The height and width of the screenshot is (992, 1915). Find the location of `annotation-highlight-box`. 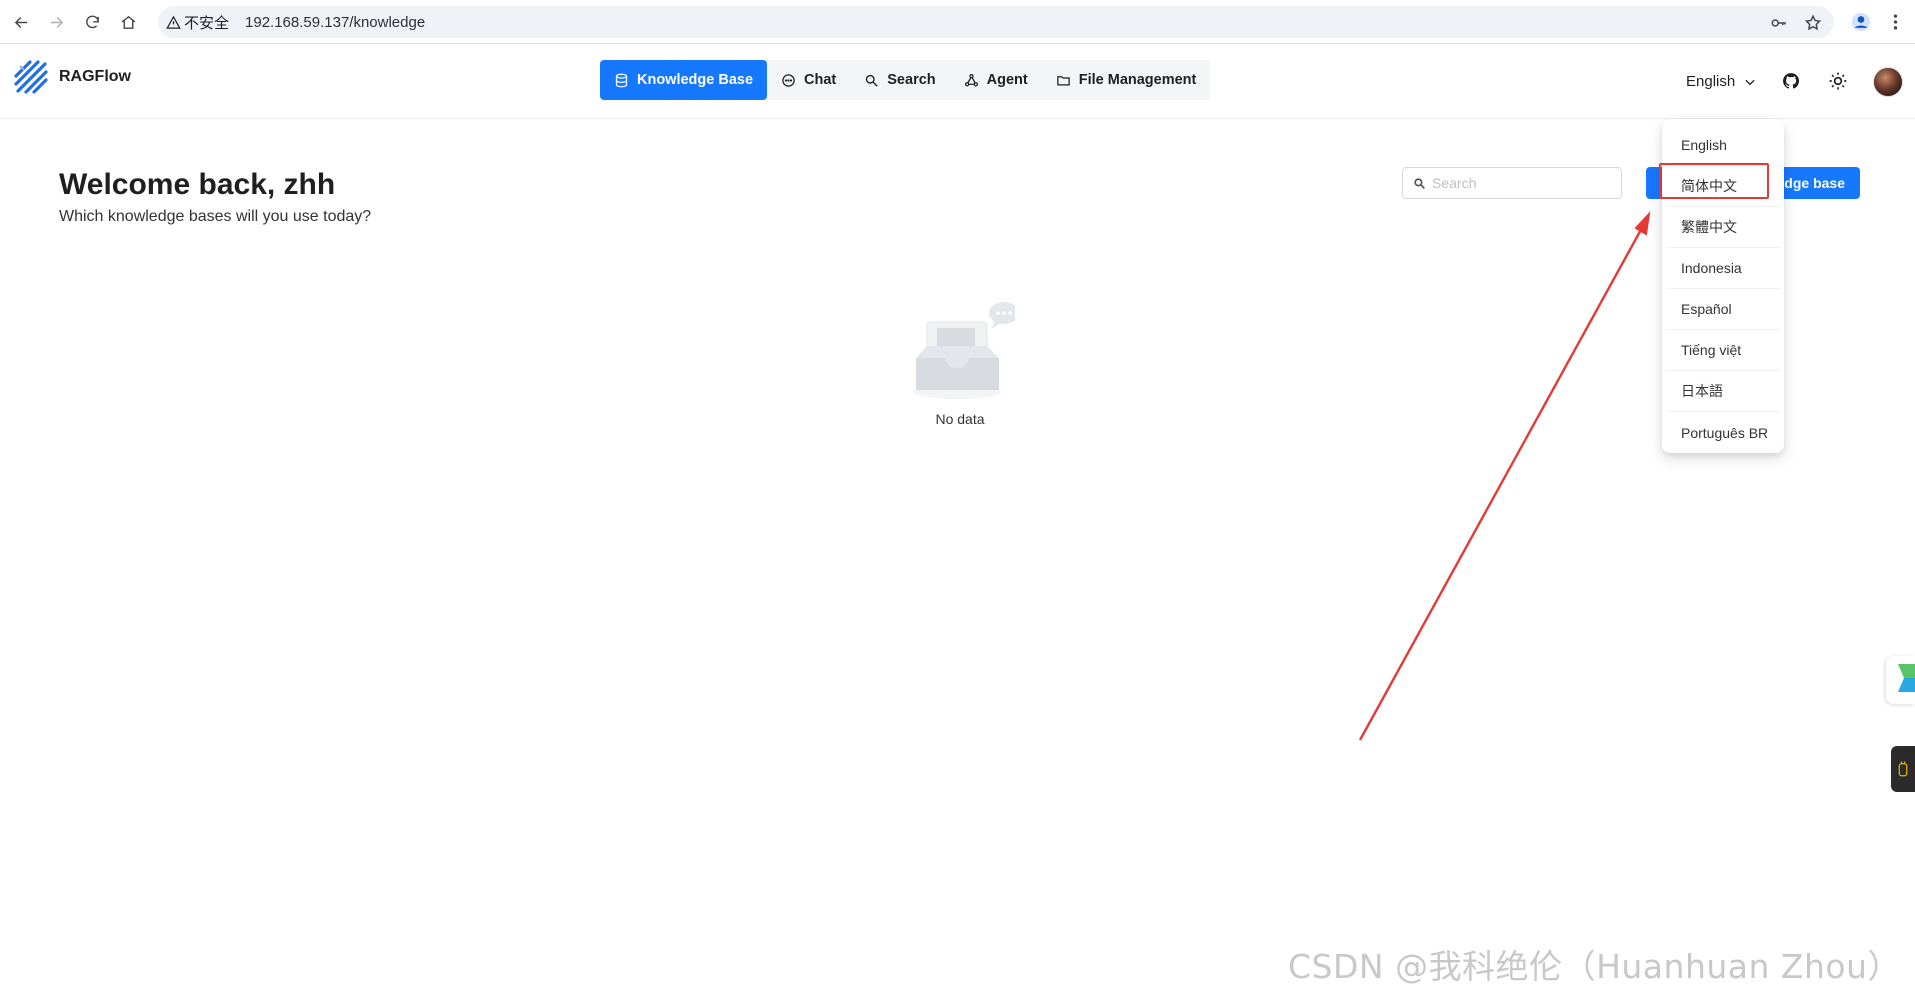

annotation-highlight-box is located at coordinates (1714, 181).